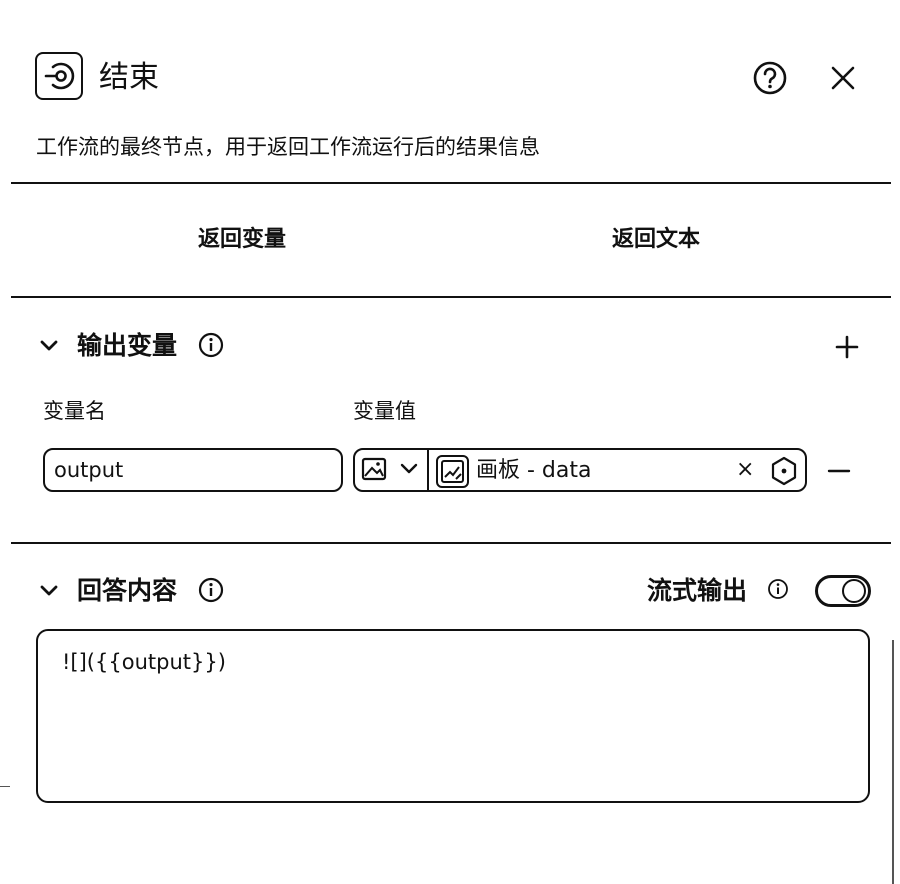  What do you see at coordinates (242, 240) in the screenshot?
I see `tab-return-variables: 返回变量` at bounding box center [242, 240].